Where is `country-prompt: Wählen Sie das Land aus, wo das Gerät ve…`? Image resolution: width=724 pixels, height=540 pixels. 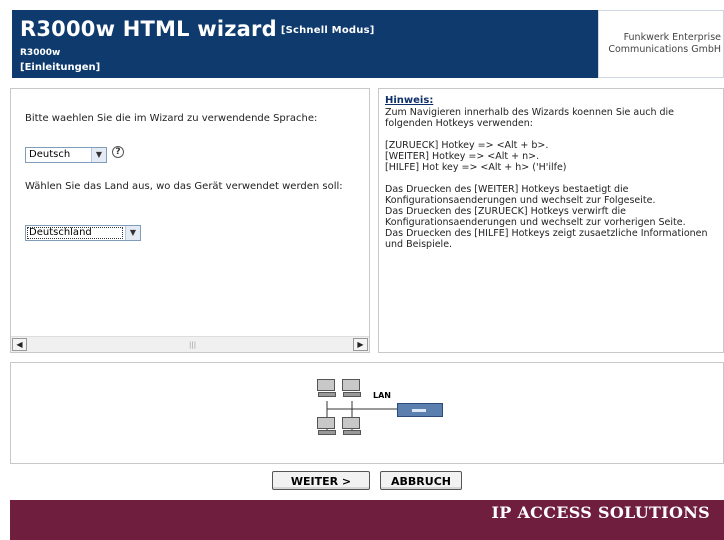
country-prompt: Wählen Sie das Land aus, wo das Gerät ve… is located at coordinates (184, 186).